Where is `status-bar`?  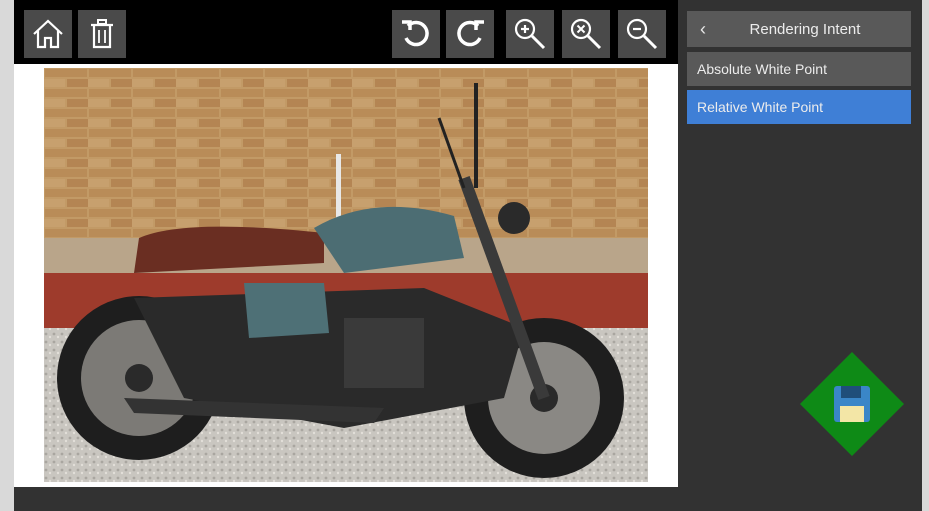 status-bar is located at coordinates (346, 499).